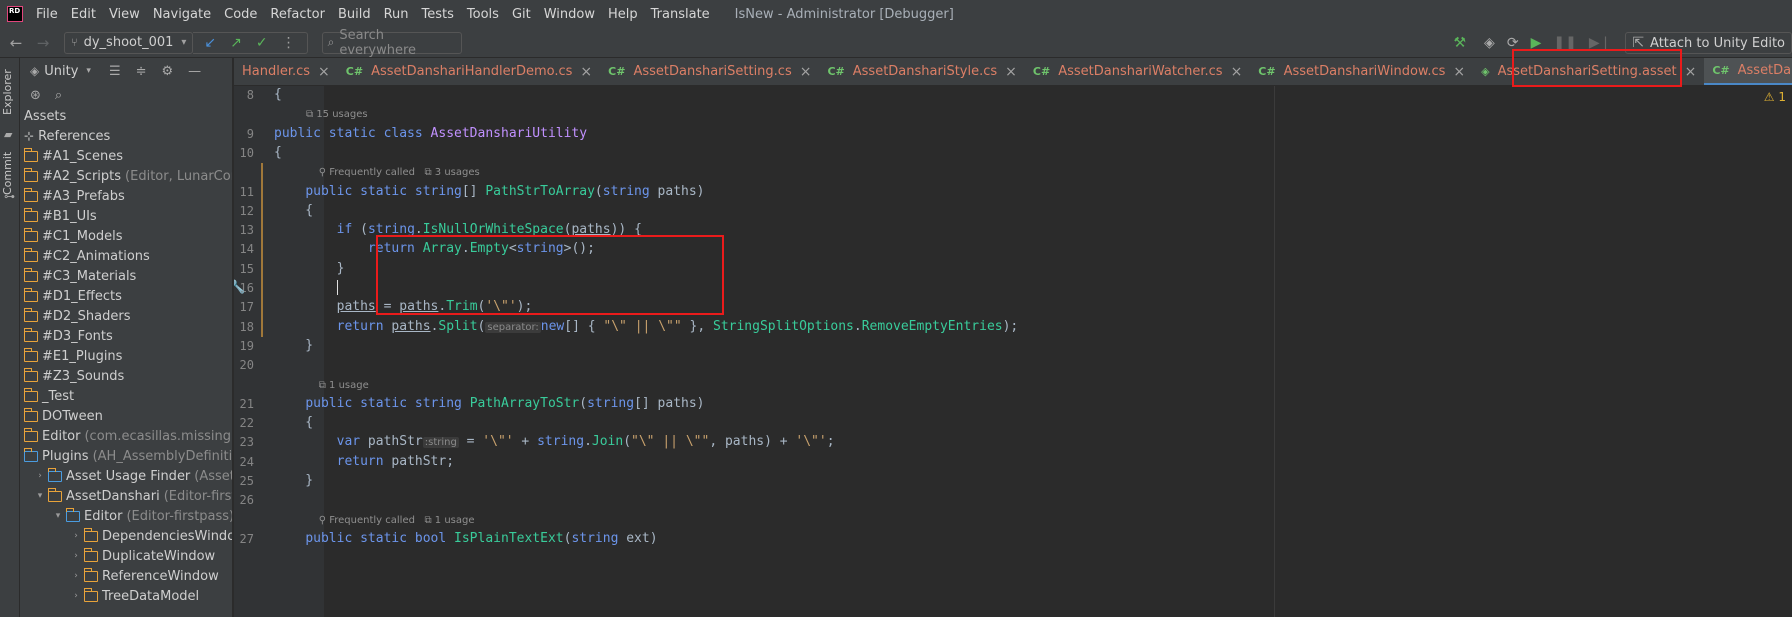 This screenshot has height=617, width=1792. I want to click on menu-view: View, so click(126, 14).